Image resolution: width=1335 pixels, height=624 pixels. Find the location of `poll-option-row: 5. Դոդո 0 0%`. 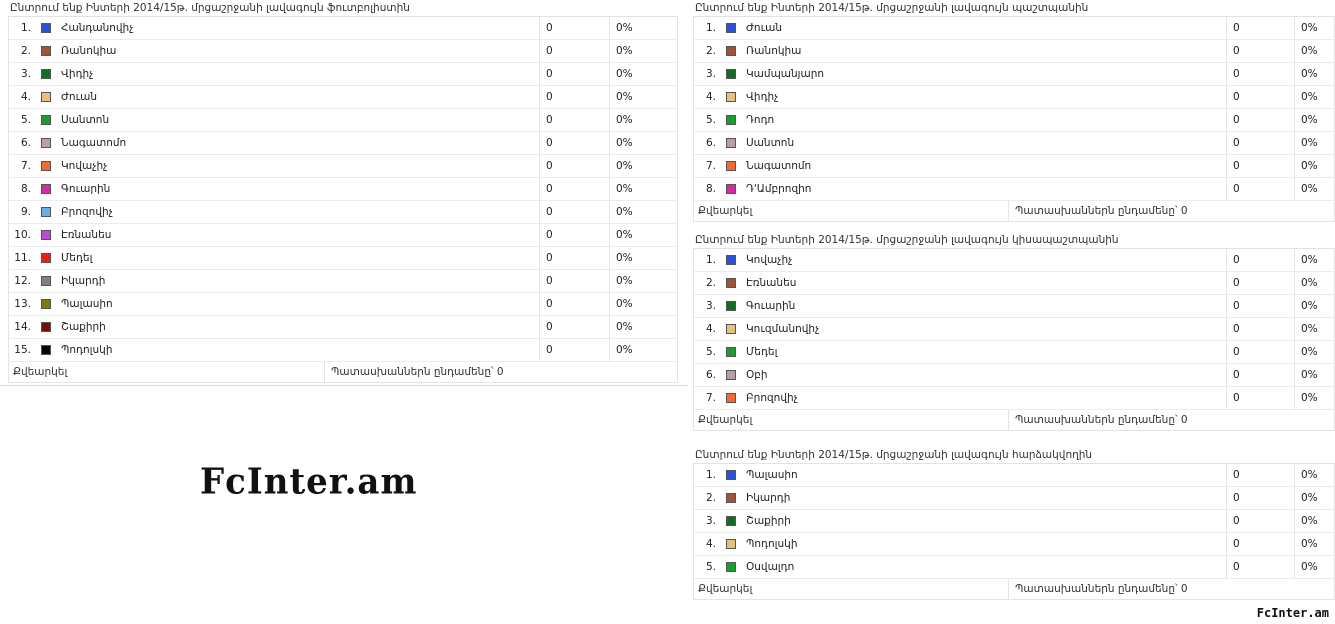

poll-option-row: 5. Դոդո 0 0% is located at coordinates (1014, 120).